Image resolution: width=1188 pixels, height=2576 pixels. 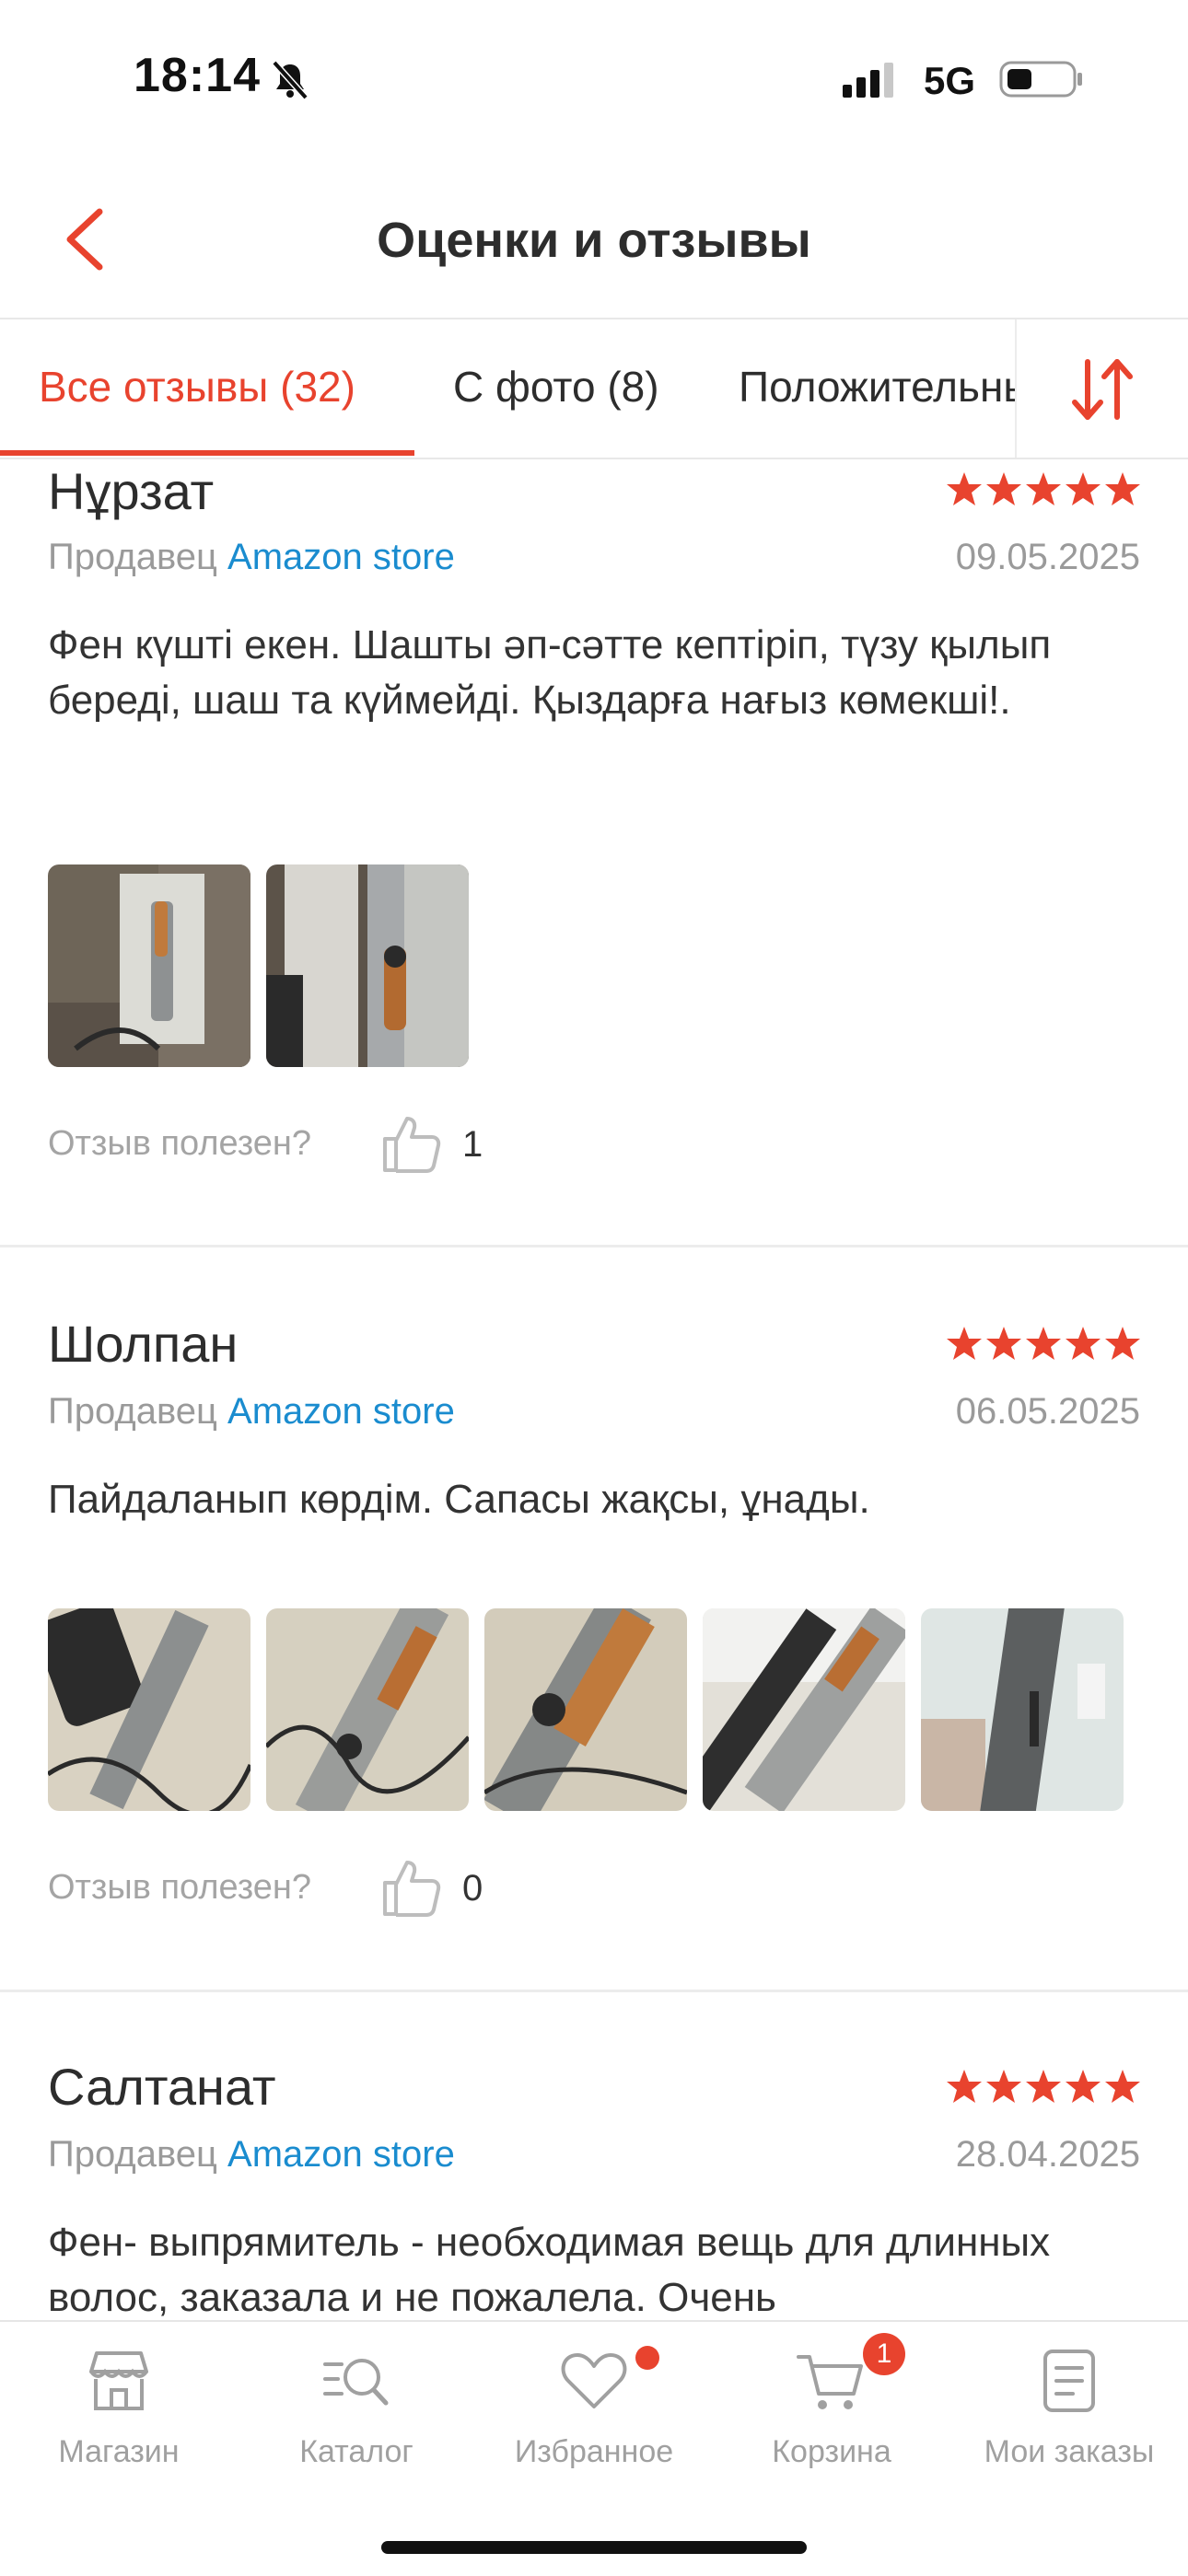 What do you see at coordinates (1069, 2414) in the screenshot?
I see `nav-orders: Мои заказы` at bounding box center [1069, 2414].